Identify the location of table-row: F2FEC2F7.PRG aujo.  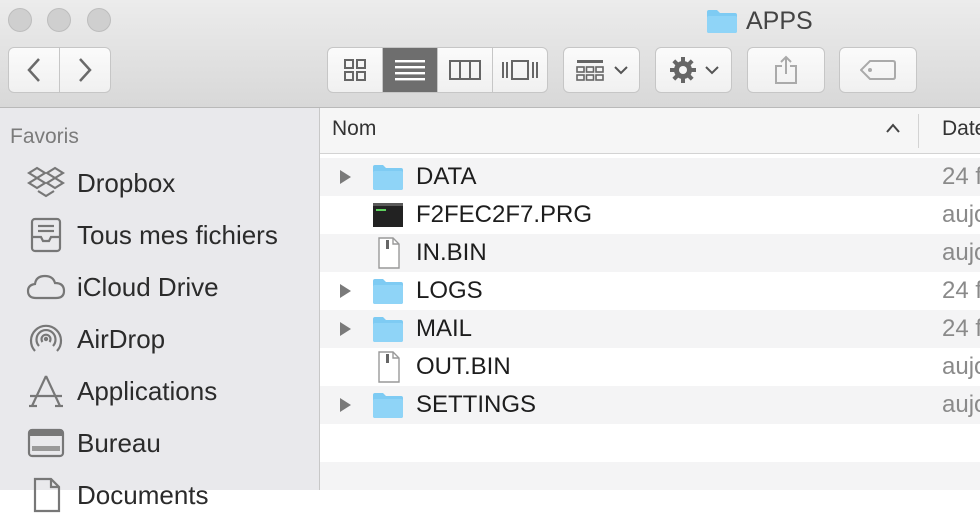
(650, 215).